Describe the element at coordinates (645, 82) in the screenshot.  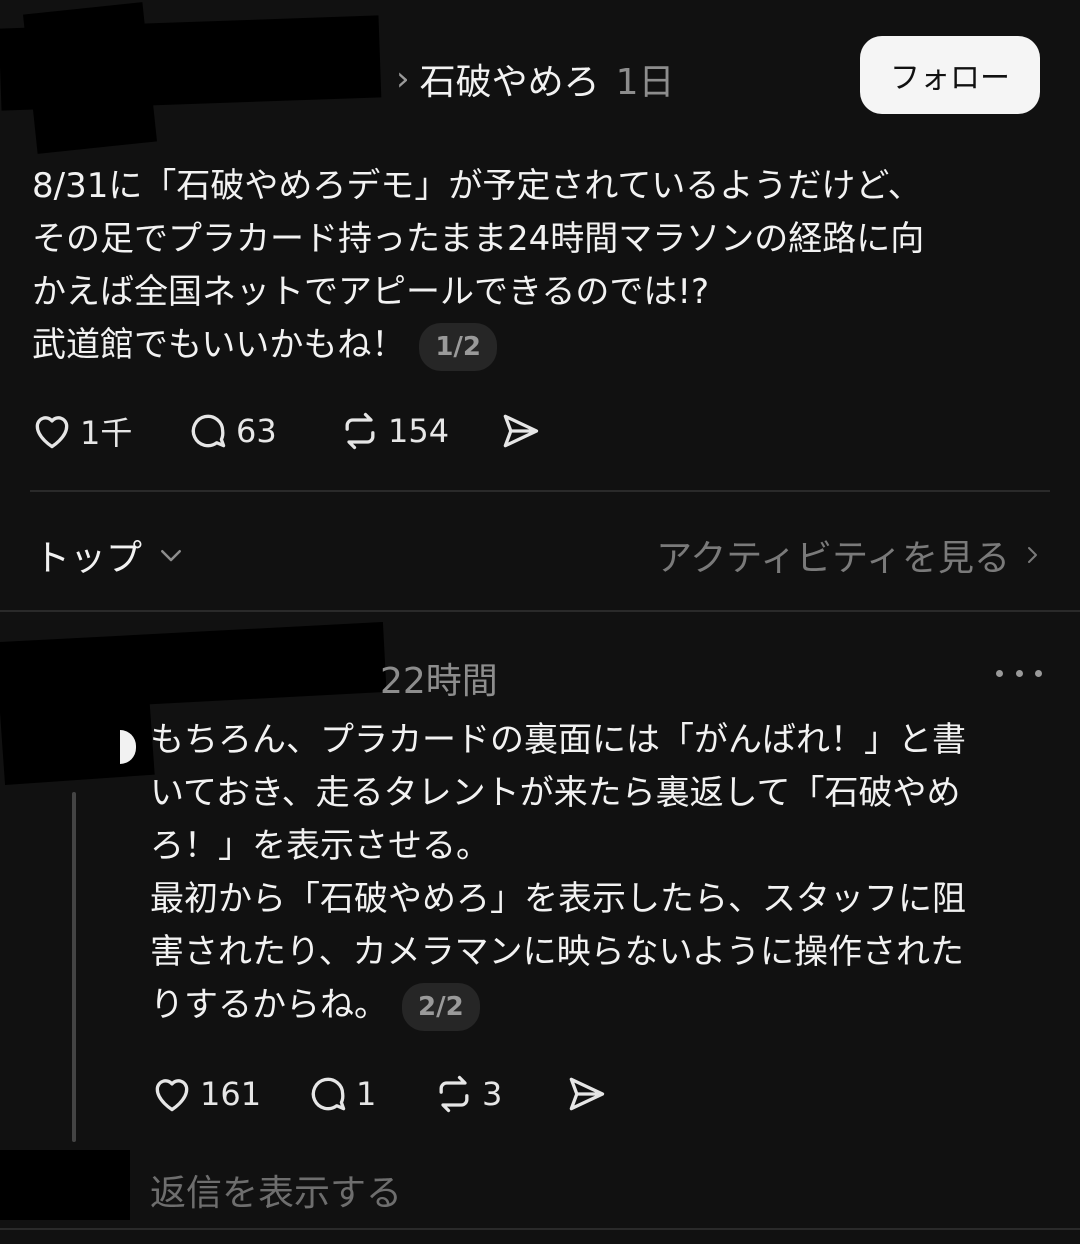
I see `post-time: 1日` at that location.